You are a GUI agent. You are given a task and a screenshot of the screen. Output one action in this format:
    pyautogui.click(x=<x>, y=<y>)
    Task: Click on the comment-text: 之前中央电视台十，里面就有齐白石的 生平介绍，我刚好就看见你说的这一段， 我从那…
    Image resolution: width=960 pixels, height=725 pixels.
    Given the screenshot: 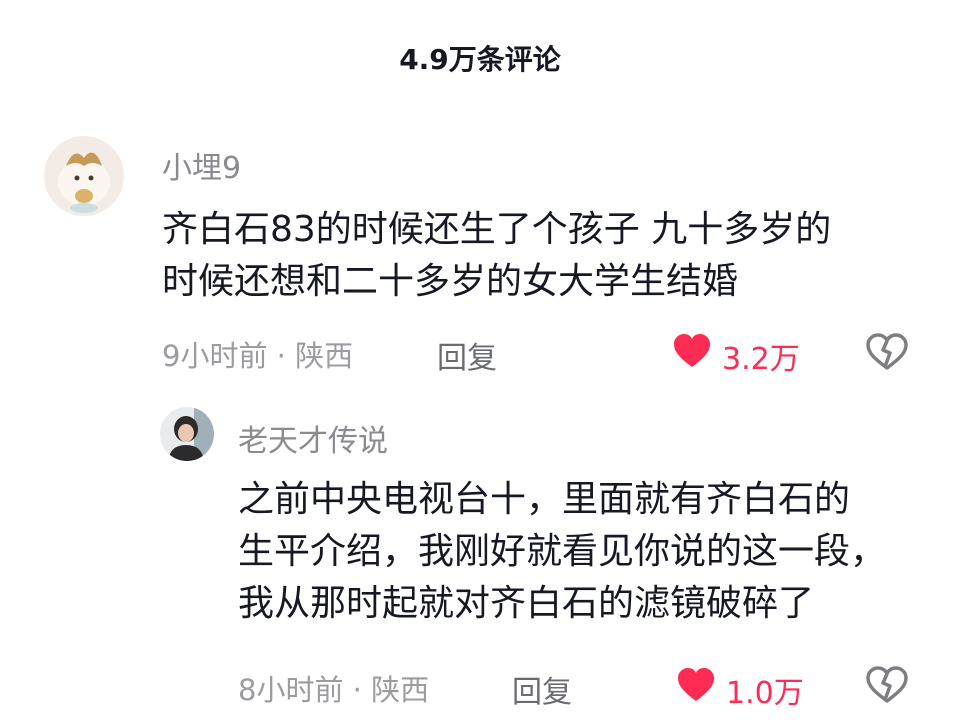 What is the action you would take?
    pyautogui.click(x=562, y=551)
    